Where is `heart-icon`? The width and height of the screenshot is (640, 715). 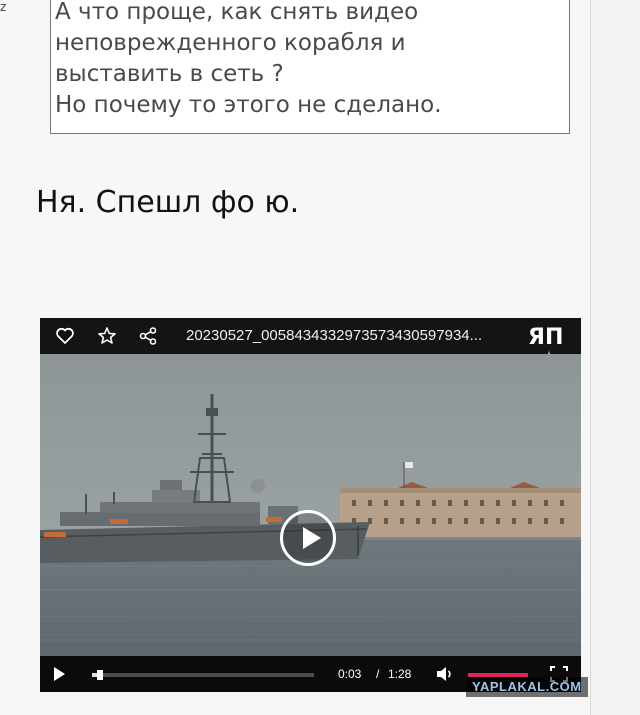 heart-icon is located at coordinates (65, 336).